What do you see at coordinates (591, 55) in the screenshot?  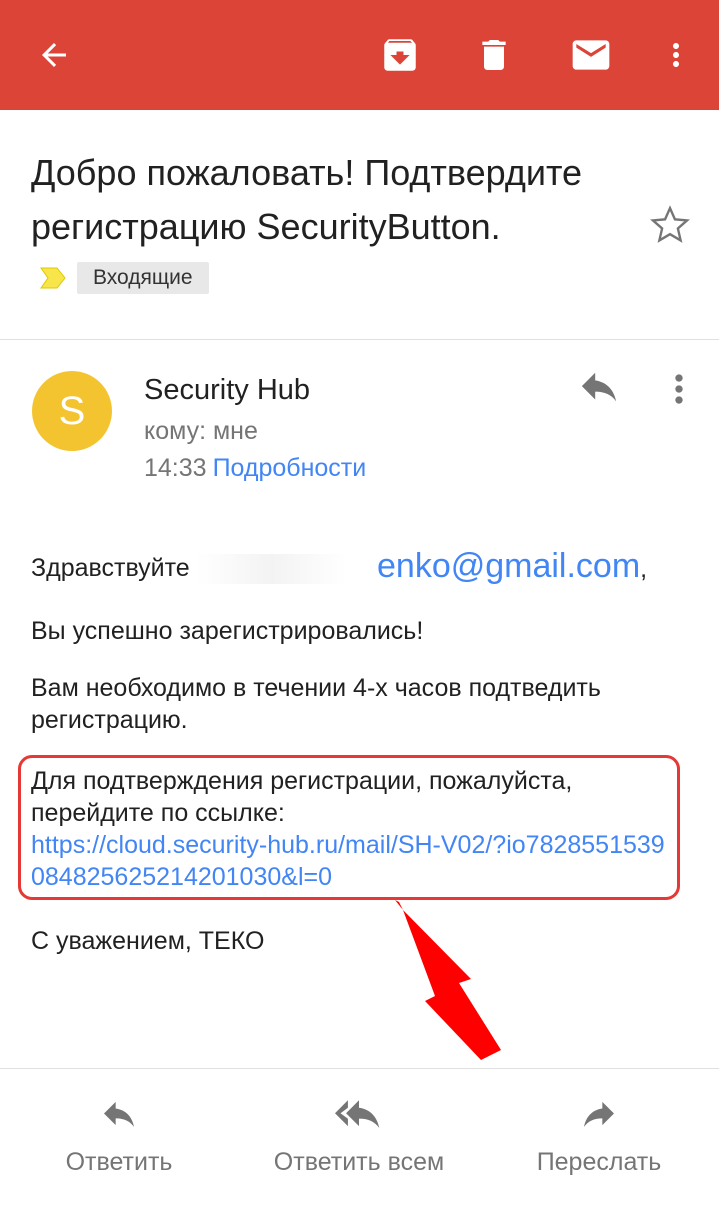 I see `mail-icon` at bounding box center [591, 55].